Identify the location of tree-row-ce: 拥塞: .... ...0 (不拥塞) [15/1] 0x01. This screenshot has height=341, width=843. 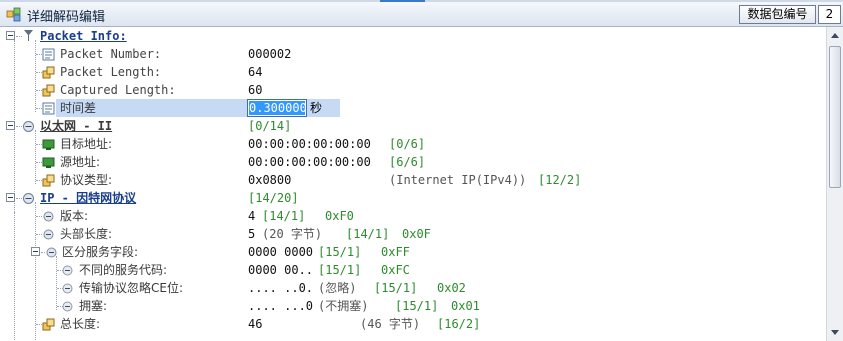
(413, 306).